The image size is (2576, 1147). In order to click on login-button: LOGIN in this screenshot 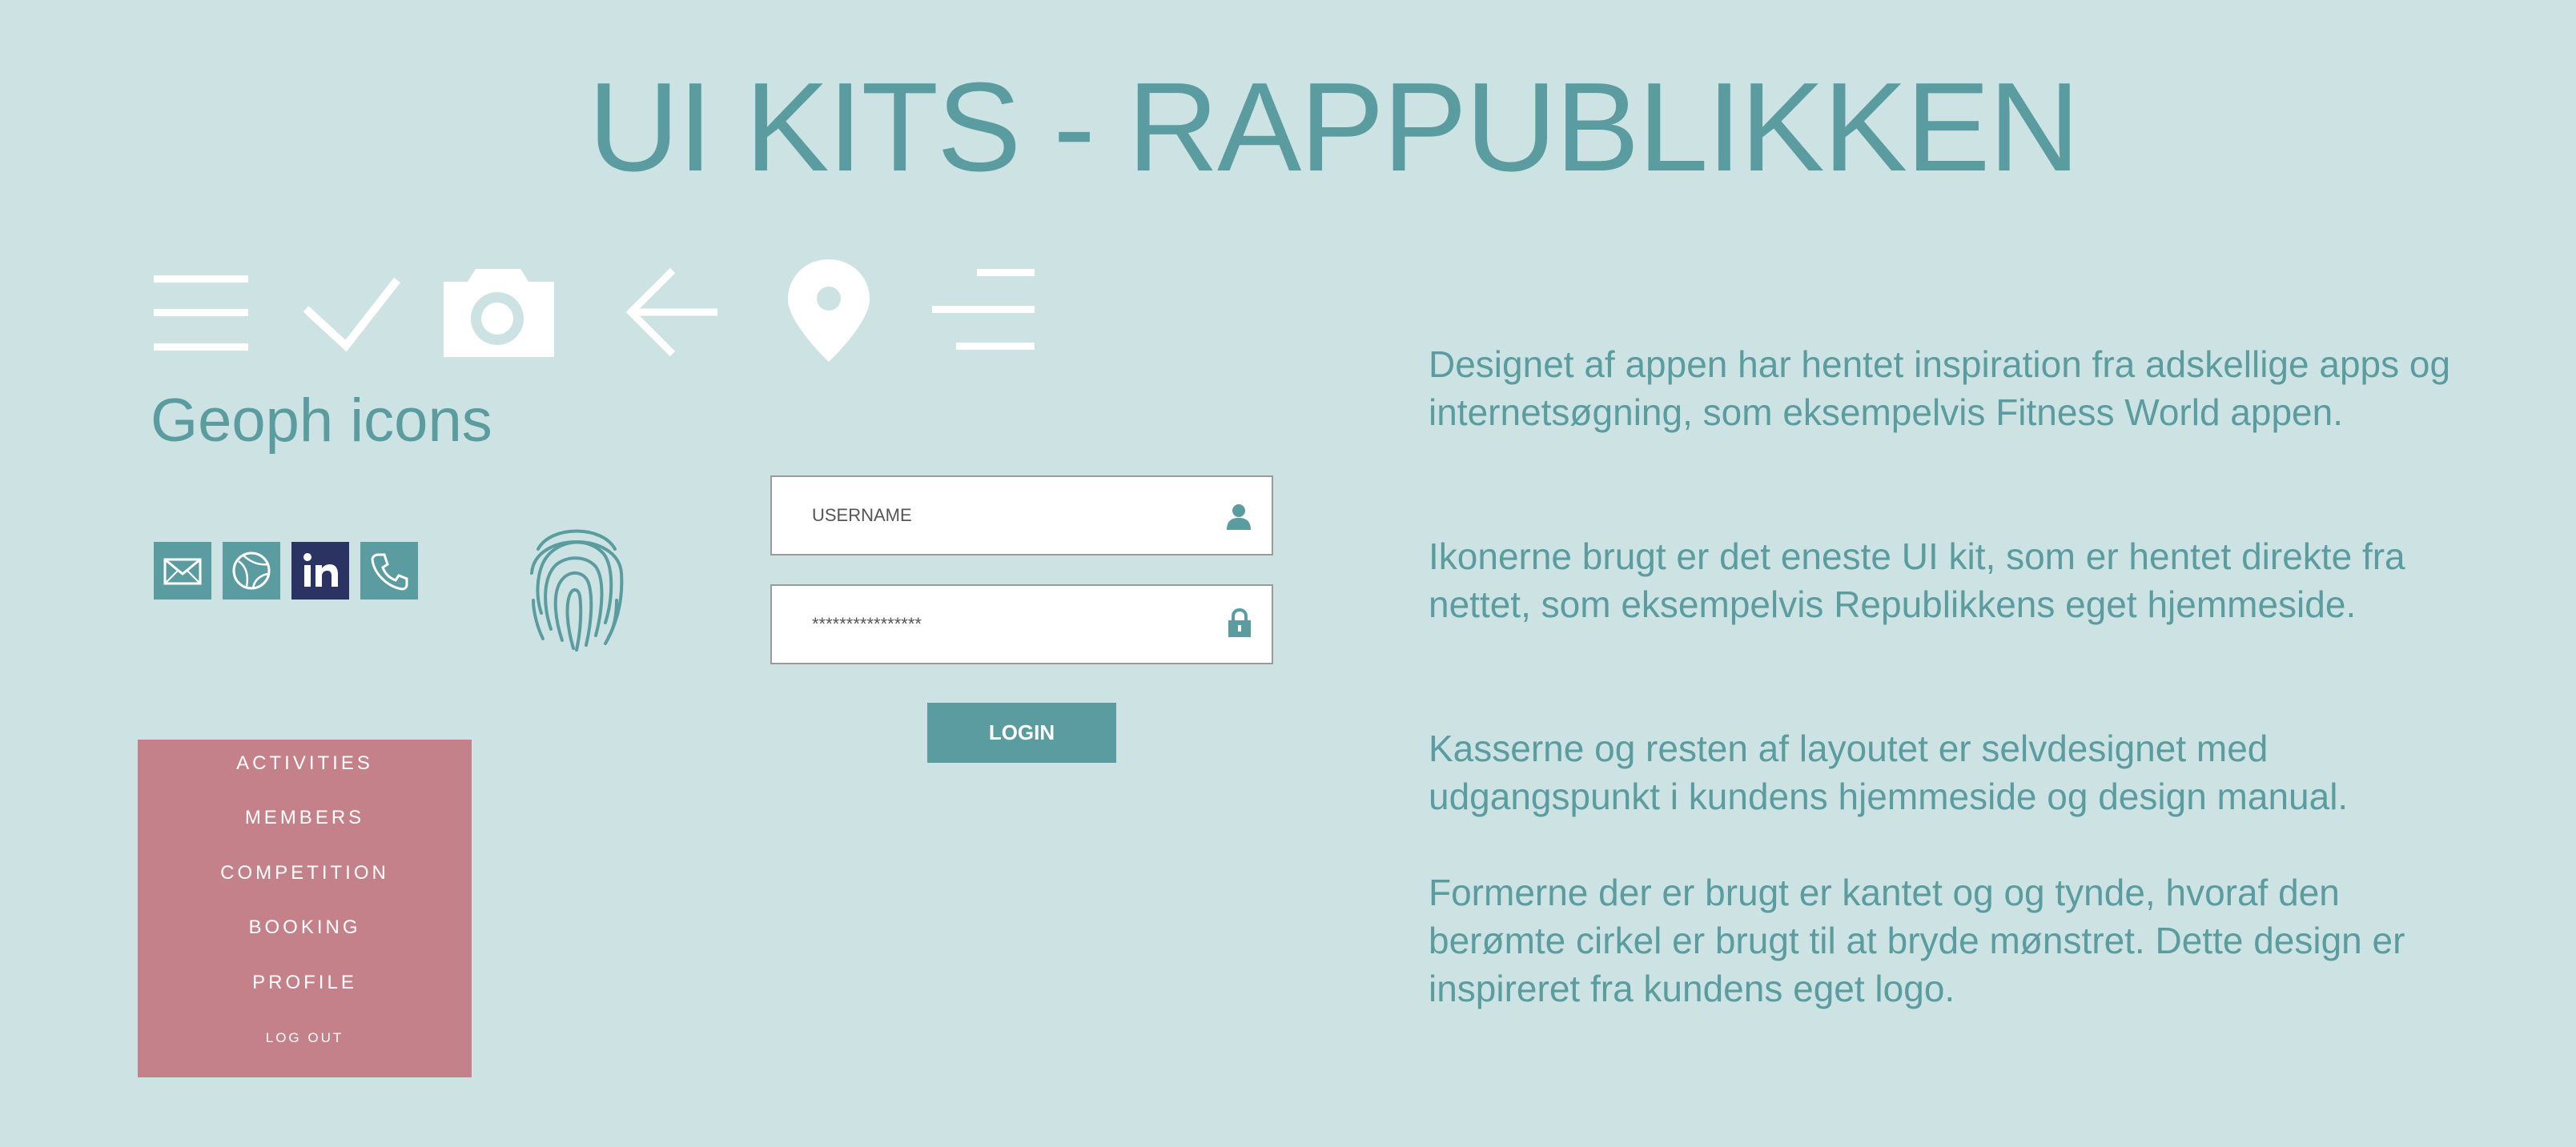, I will do `click(1021, 733)`.